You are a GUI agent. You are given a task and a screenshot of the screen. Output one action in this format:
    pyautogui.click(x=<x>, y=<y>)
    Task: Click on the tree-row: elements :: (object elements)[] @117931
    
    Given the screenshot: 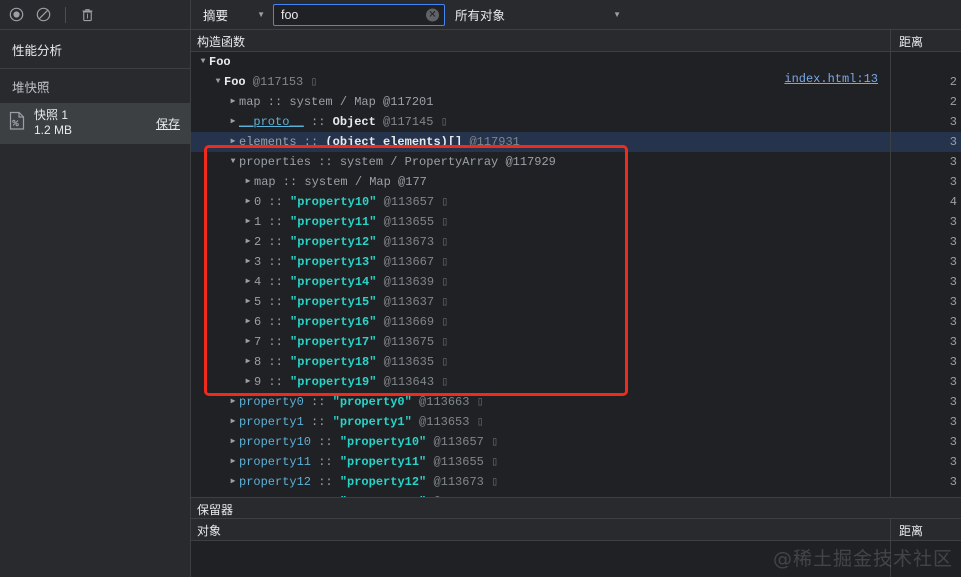 What is the action you would take?
    pyautogui.click(x=540, y=142)
    